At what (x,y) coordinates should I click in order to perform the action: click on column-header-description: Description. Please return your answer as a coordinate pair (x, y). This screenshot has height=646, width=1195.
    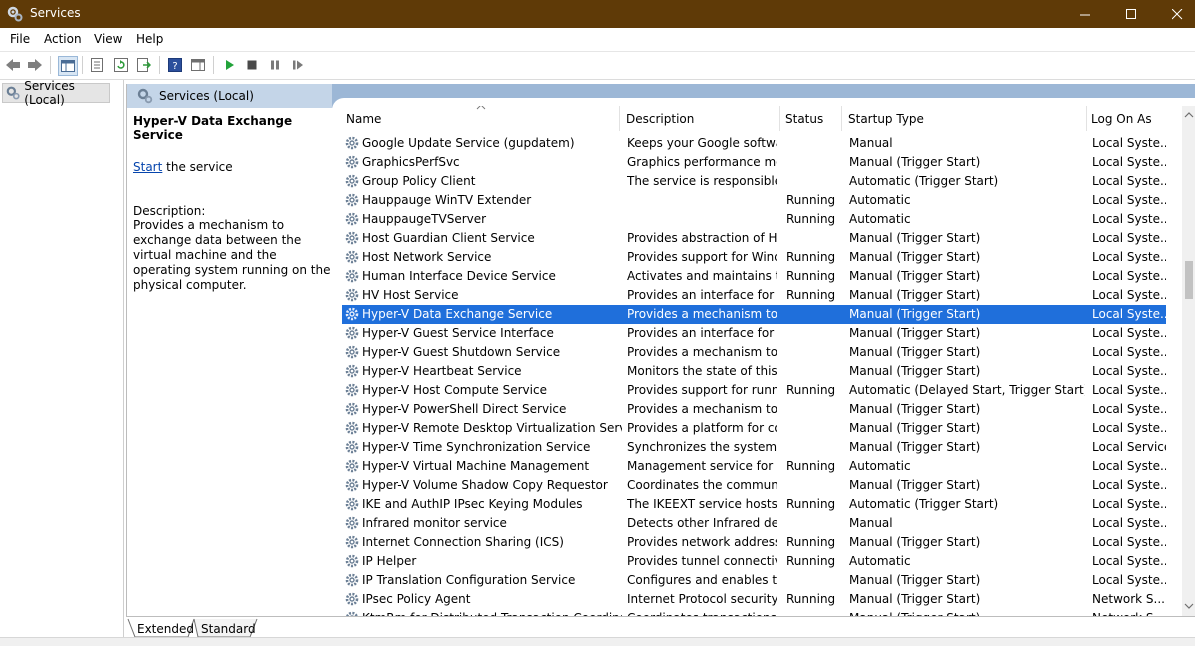
    Looking at the image, I should click on (701, 118).